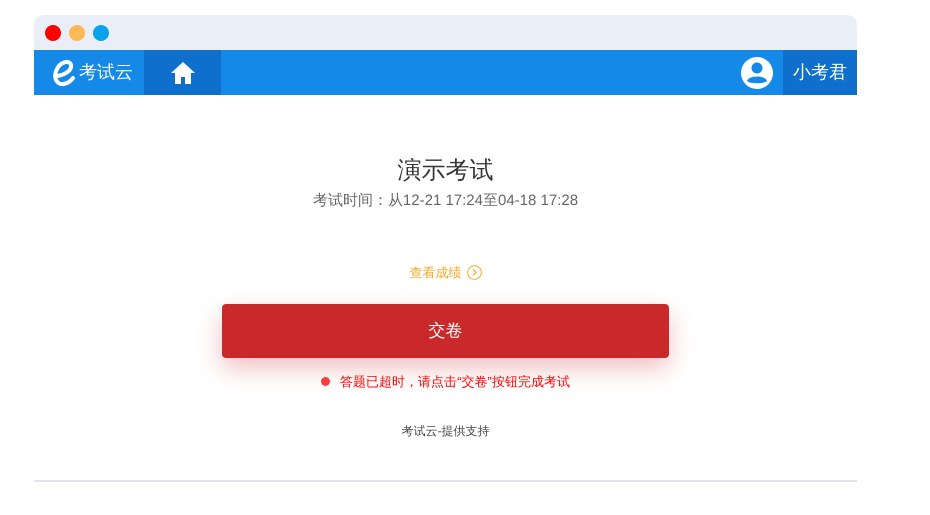 This screenshot has height=515, width=930. I want to click on submit-button: 交卷, so click(445, 331).